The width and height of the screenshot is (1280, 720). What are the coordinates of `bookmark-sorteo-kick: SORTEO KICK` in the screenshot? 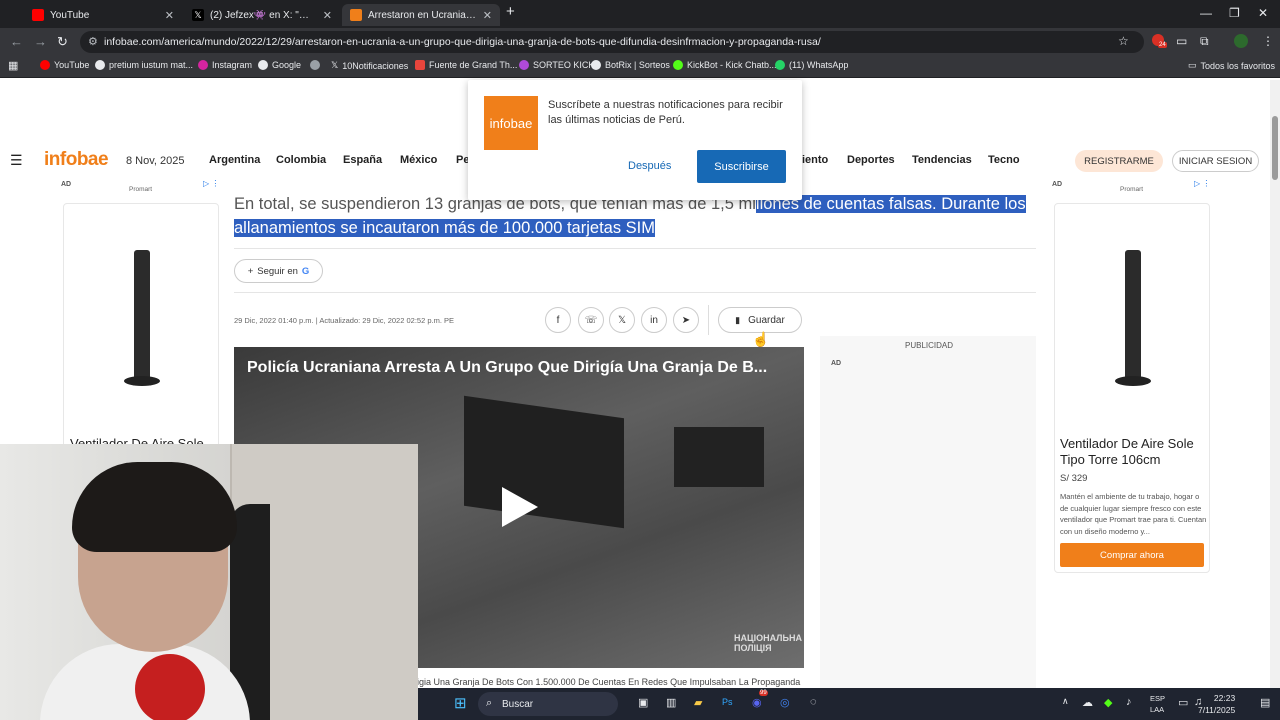 It's located at (556, 65).